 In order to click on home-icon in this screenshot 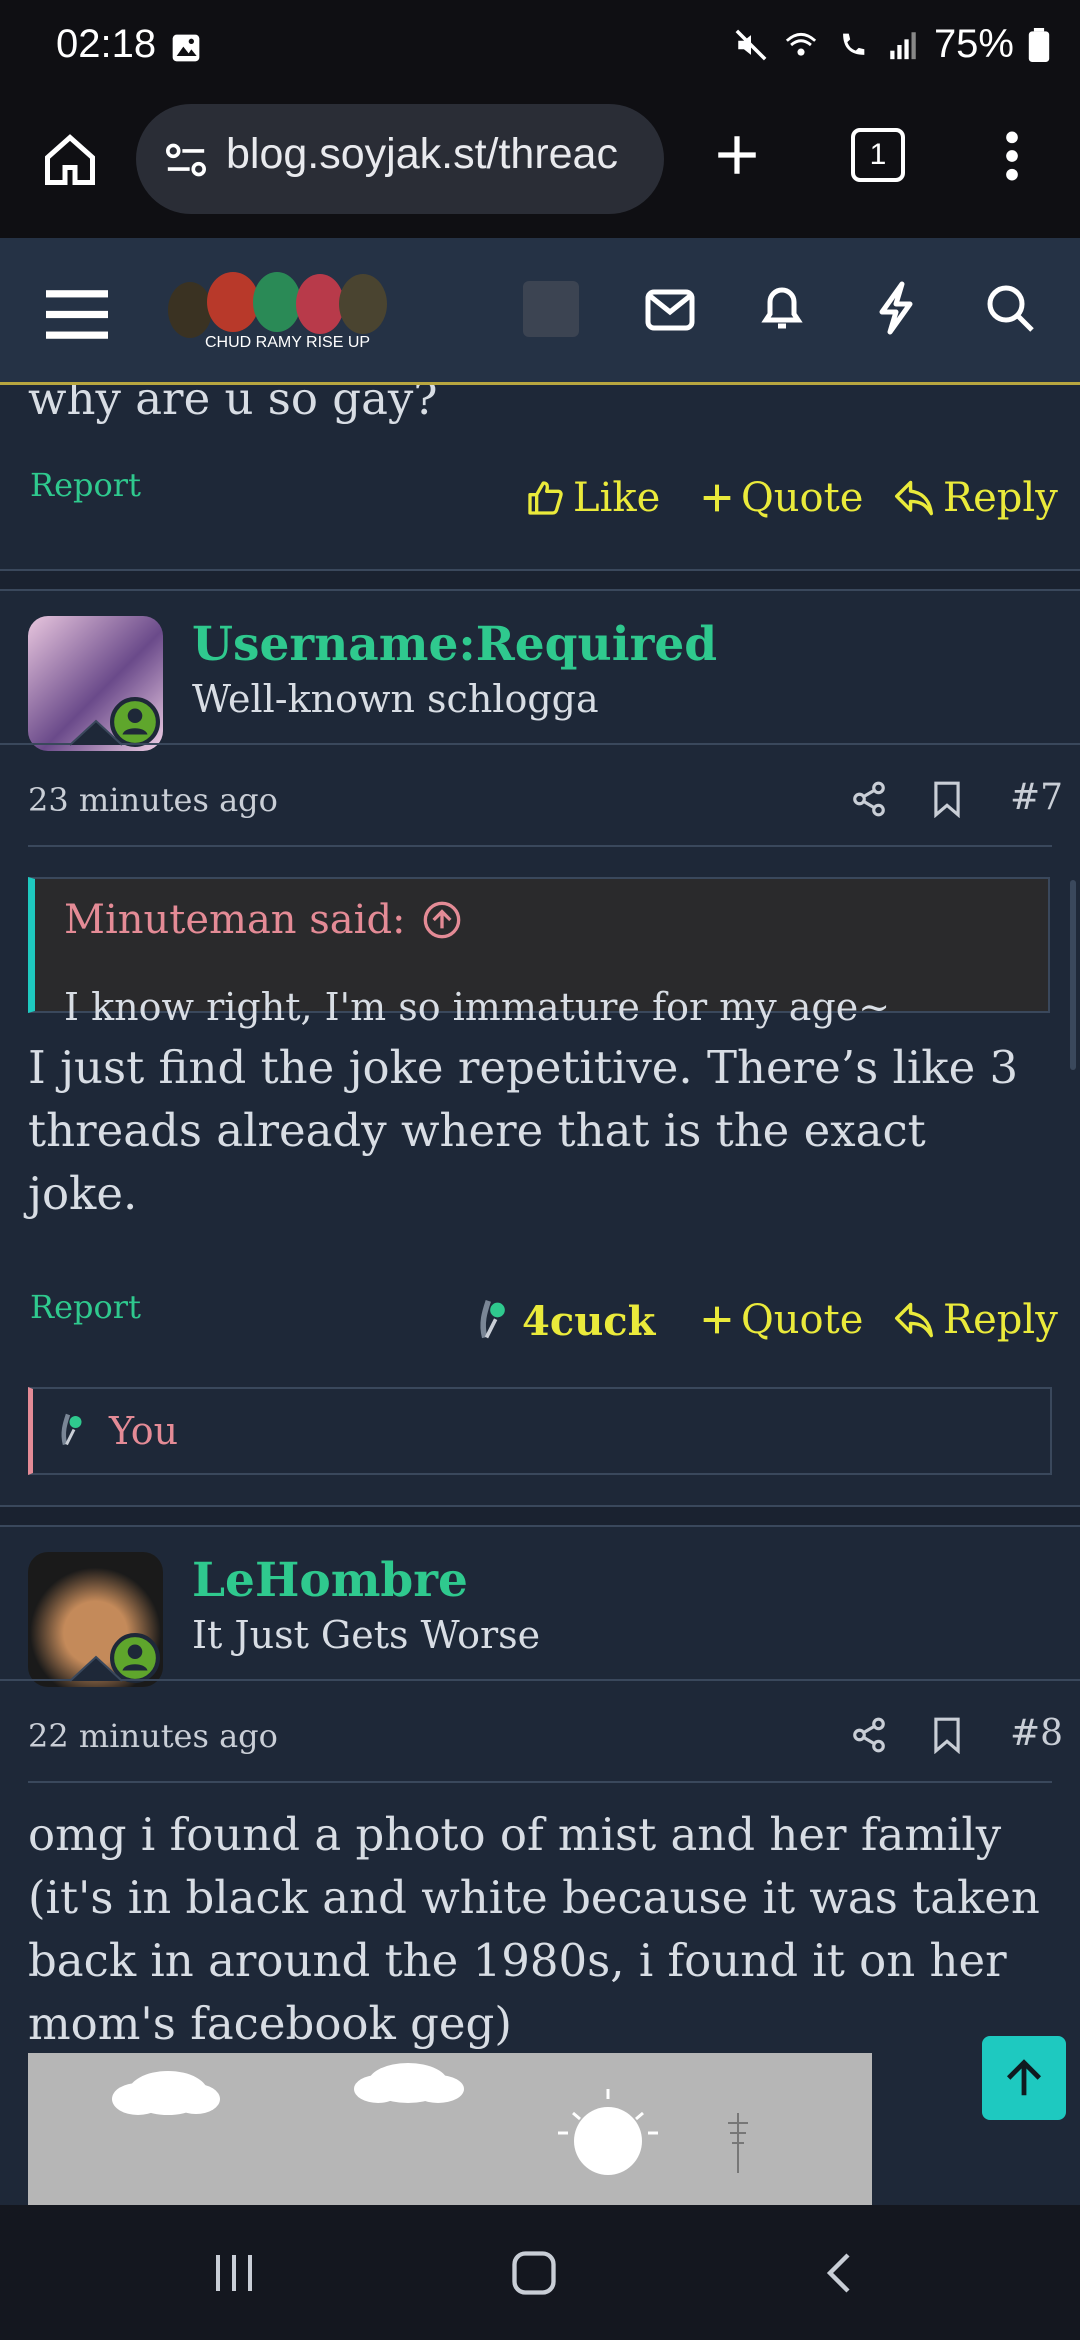, I will do `click(70, 160)`.